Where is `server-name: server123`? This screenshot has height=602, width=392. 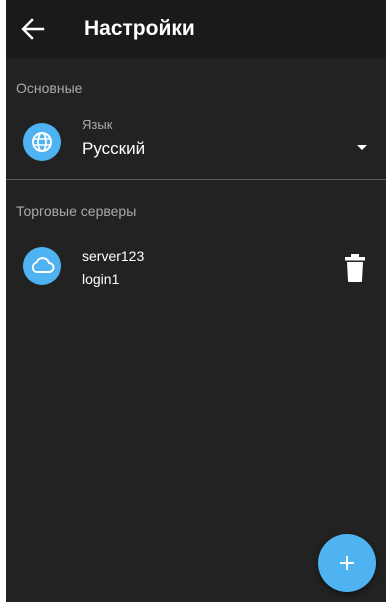
server-name: server123 is located at coordinates (113, 256).